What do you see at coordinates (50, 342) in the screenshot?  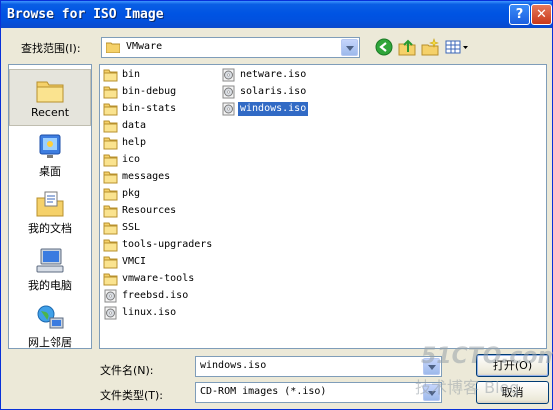 I see `place-label: 网上邻居` at bounding box center [50, 342].